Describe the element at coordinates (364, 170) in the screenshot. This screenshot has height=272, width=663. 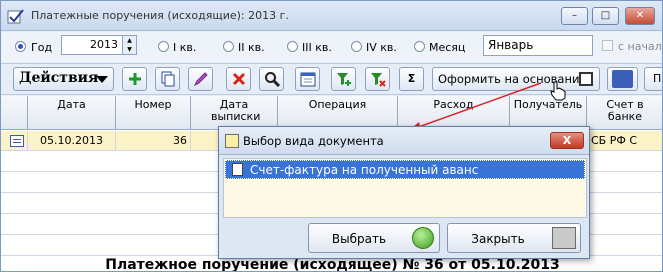
I see `list-item-label: Счет-фактура на полученный аванс` at that location.